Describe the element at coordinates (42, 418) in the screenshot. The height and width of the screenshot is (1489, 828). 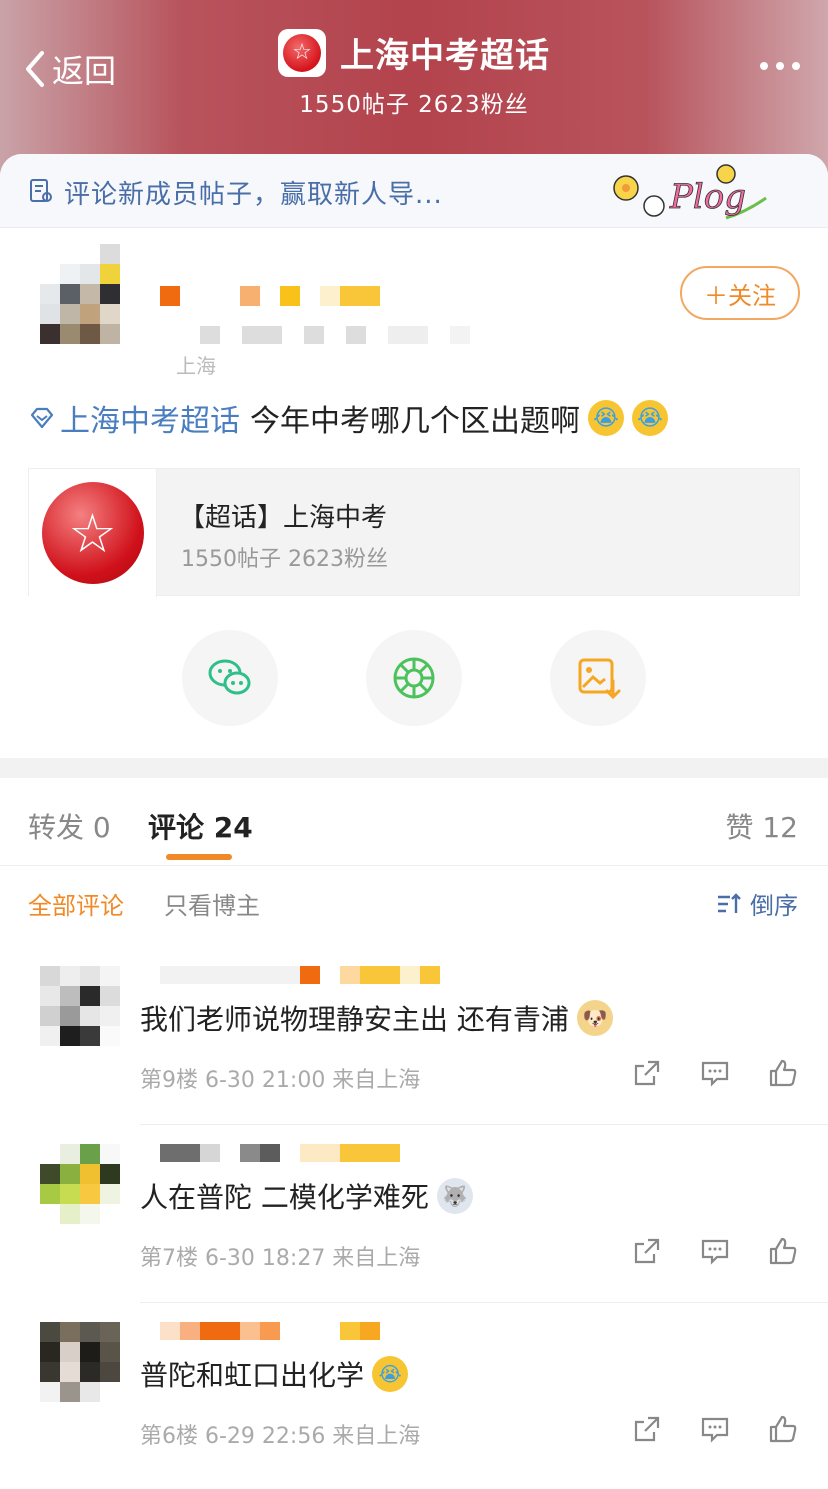
I see `diamond-icon` at that location.